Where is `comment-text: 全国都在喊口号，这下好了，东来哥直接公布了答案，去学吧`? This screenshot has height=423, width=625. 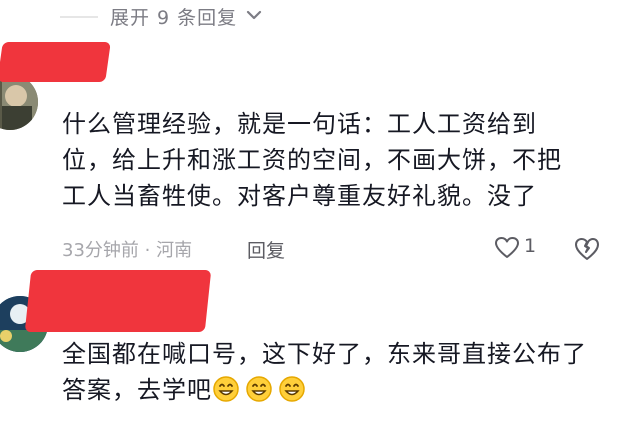
comment-text: 全国都在喊口号，这下好了，东来哥直接公布了答案，去学吧 is located at coordinates (332, 372).